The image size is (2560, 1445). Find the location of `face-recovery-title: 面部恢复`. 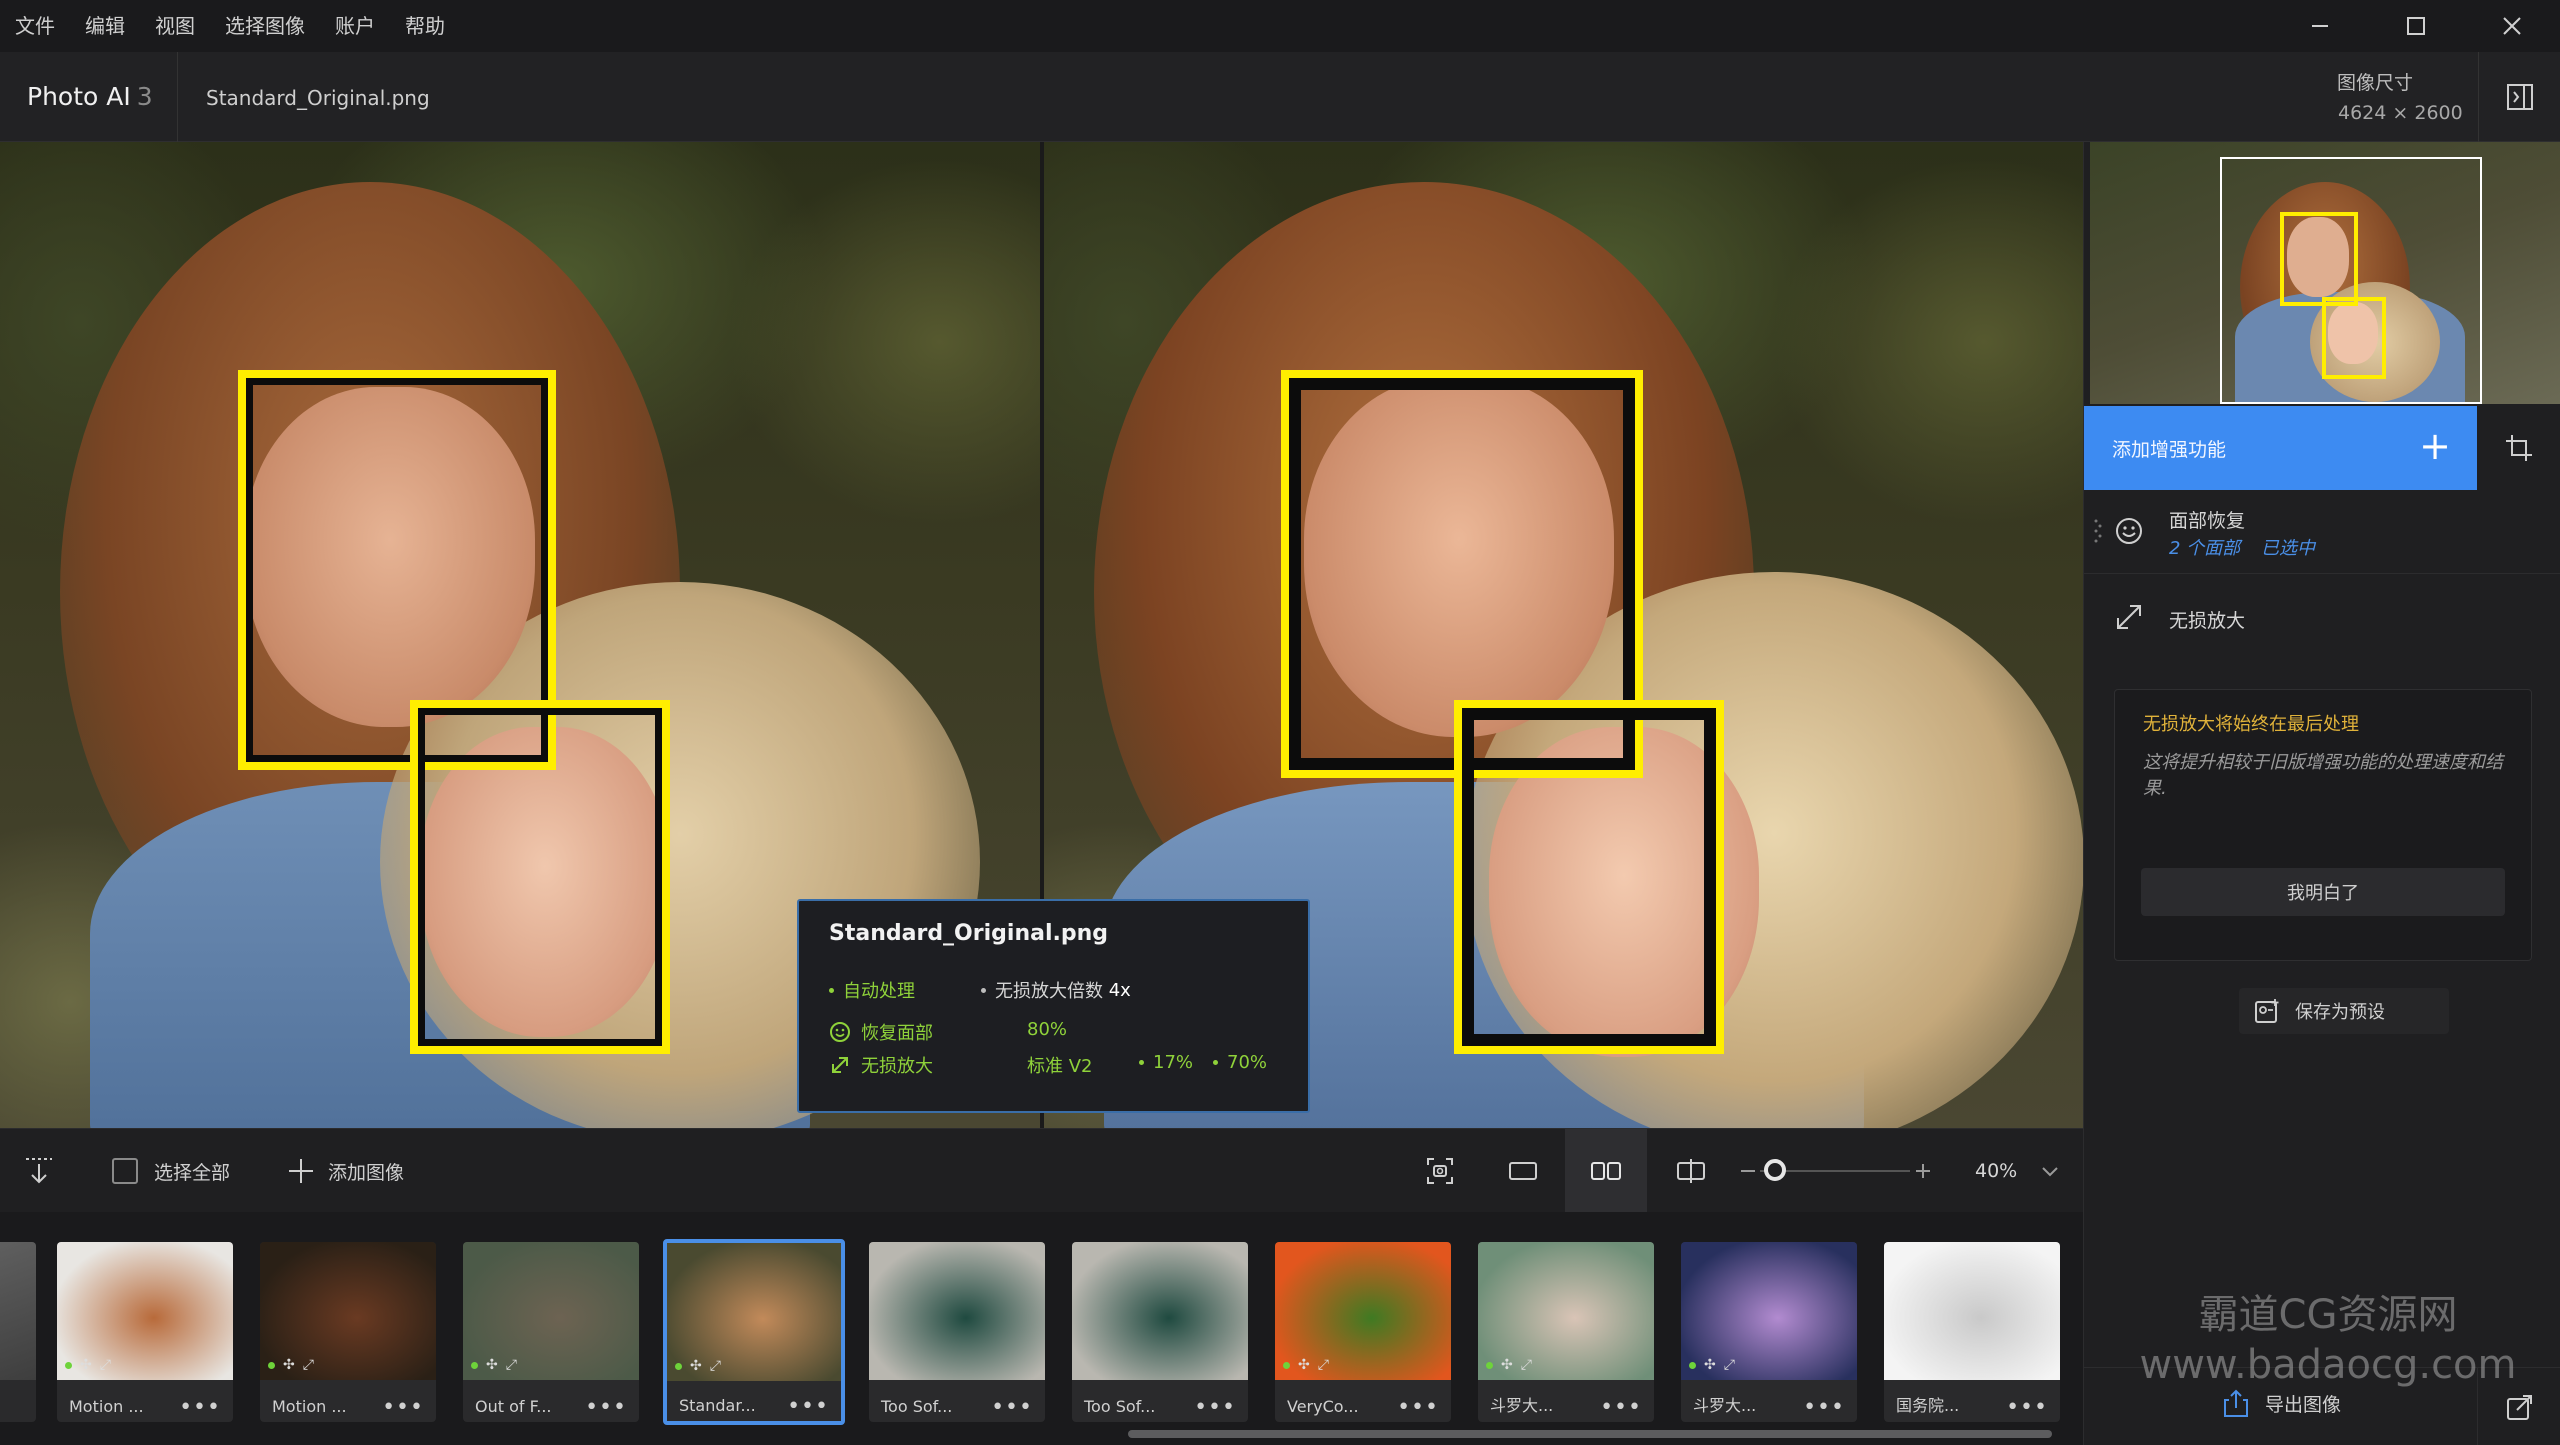

face-recovery-title: 面部恢复 is located at coordinates (2207, 521).